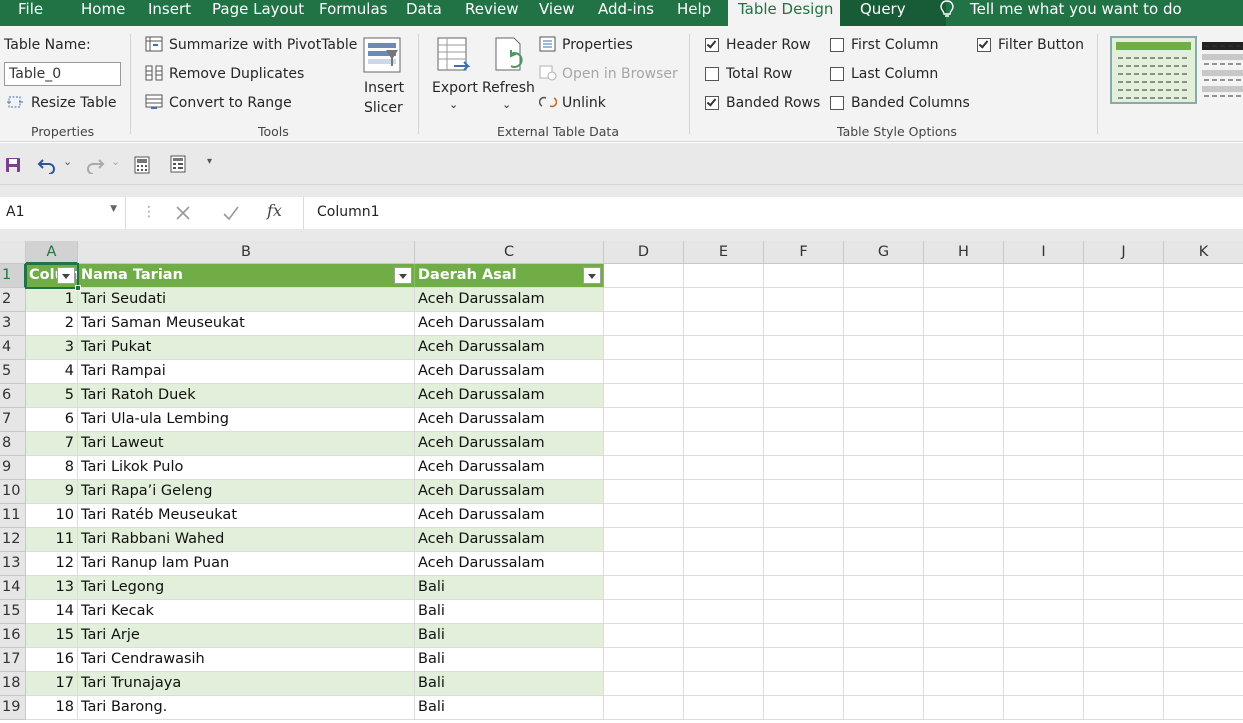 The height and width of the screenshot is (723, 1243). What do you see at coordinates (506, 105) in the screenshot?
I see `refresh-dropdown-chevron-icon: ⌄` at bounding box center [506, 105].